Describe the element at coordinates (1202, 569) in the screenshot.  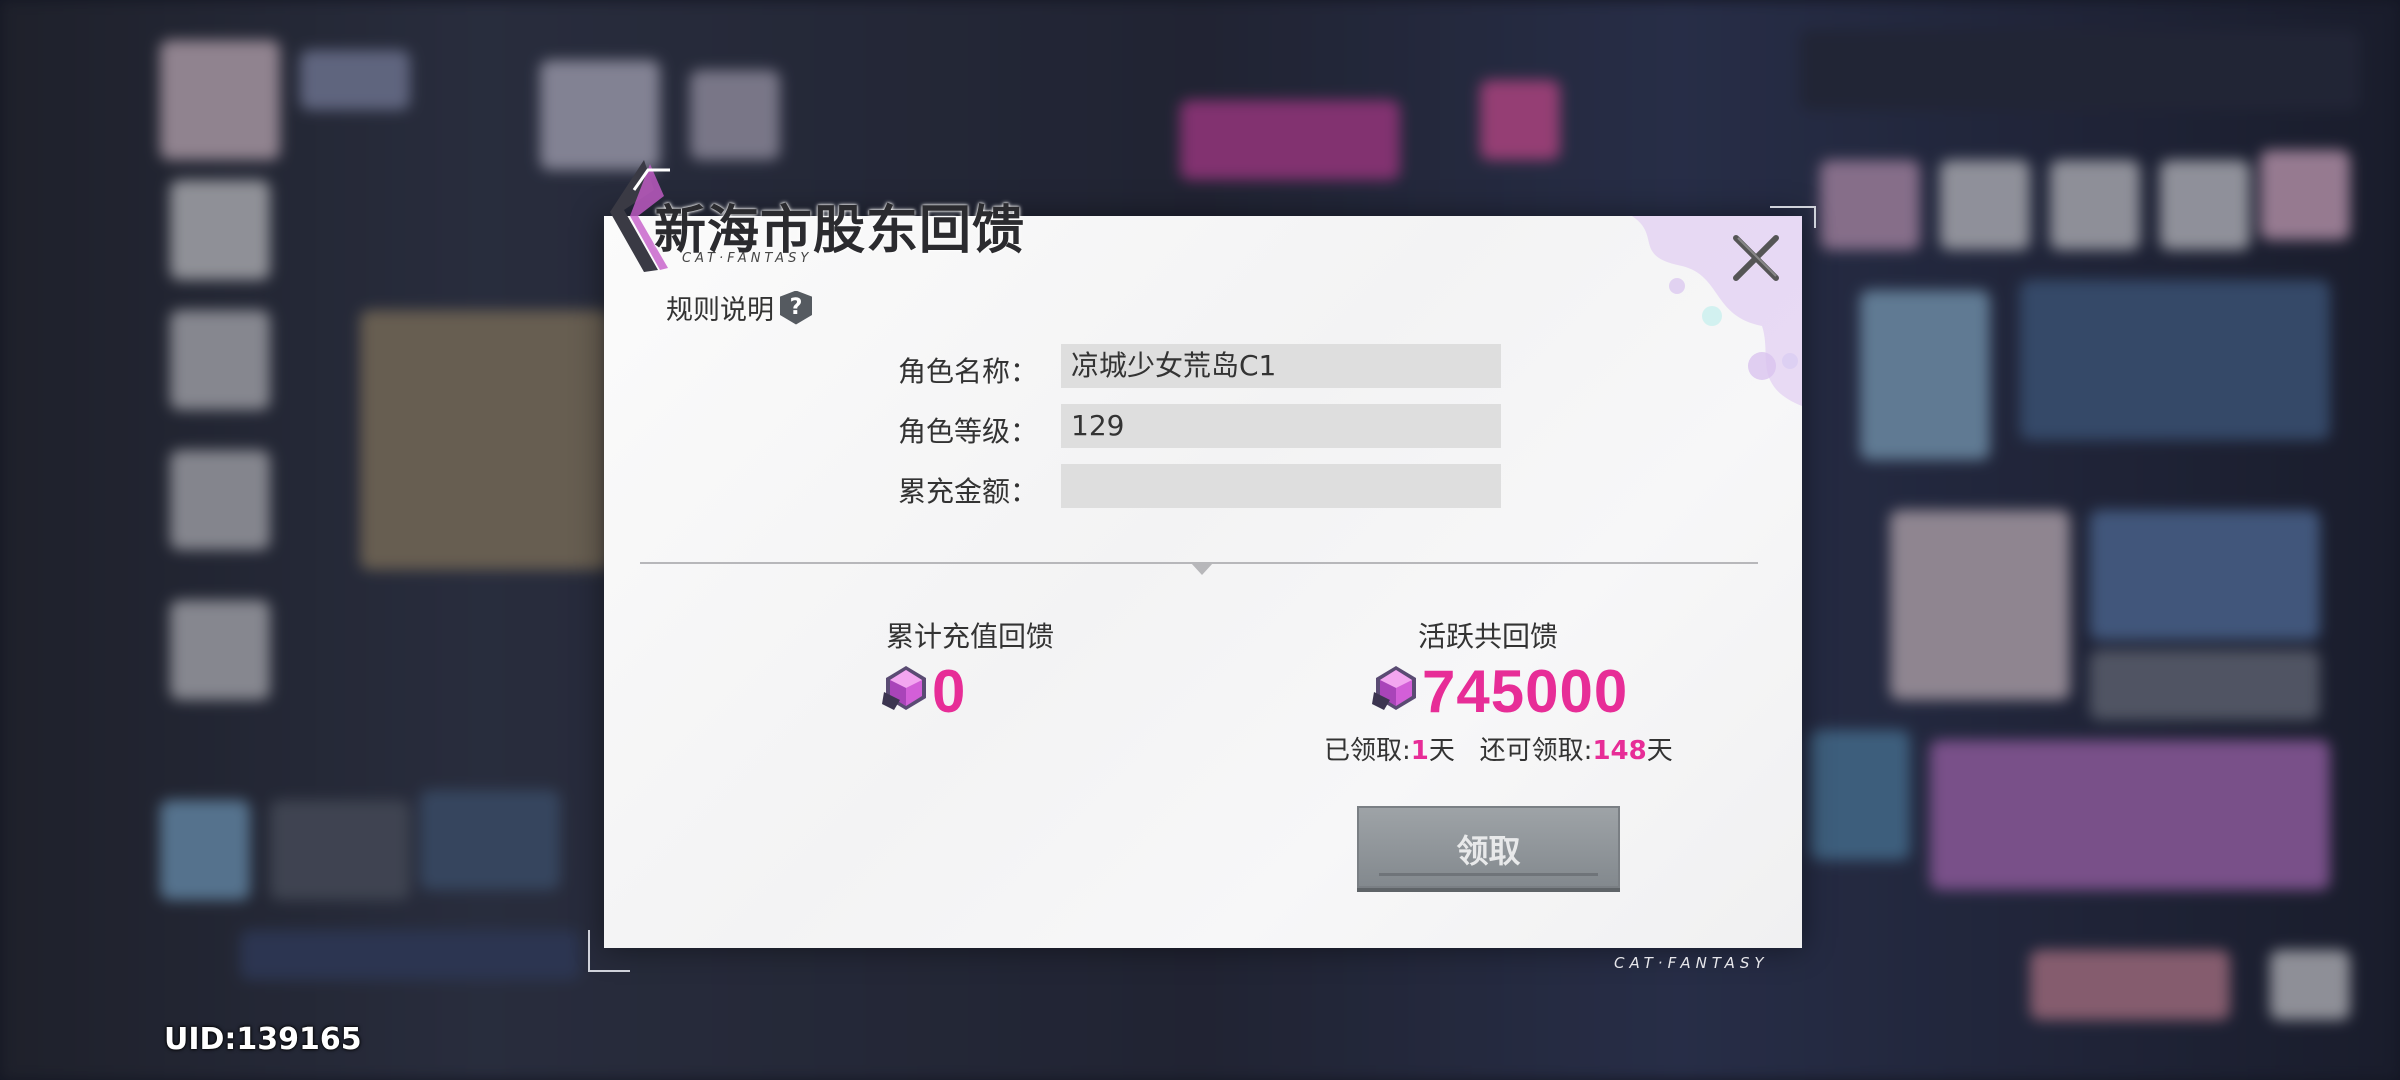
I see `divider-arrow-icon` at that location.